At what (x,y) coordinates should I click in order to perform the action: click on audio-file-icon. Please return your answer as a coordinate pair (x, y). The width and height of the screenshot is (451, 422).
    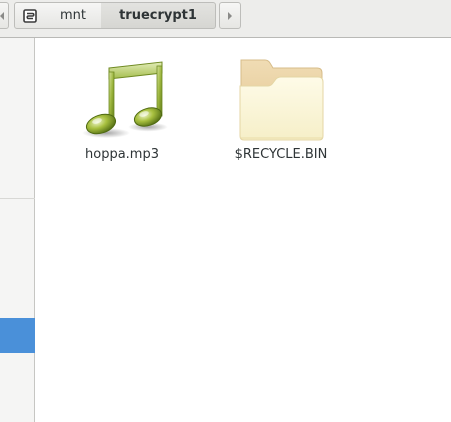
    Looking at the image, I should click on (122, 100).